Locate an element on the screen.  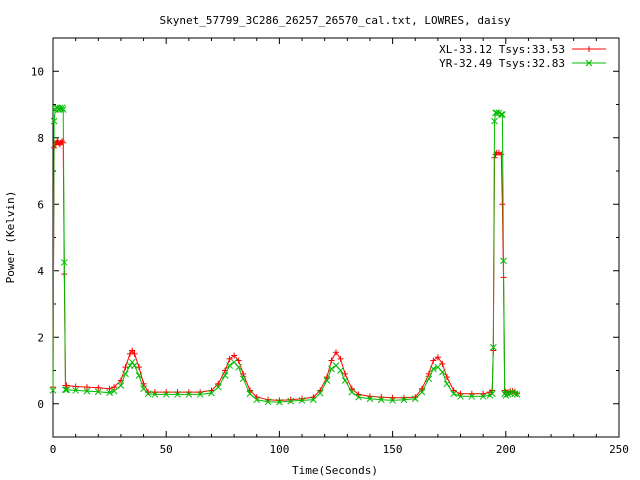
y-tick-label: 4 is located at coordinates (40, 271).